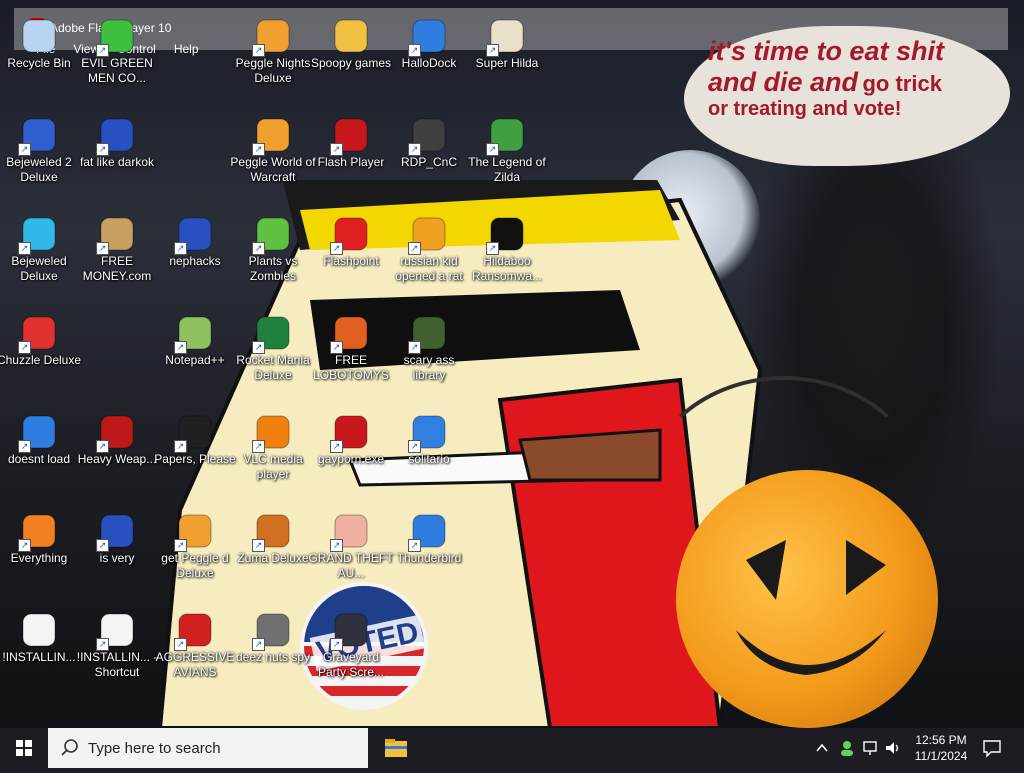 The image size is (1024, 773). I want to click on graveyard-icon: ↗, so click(350, 630).